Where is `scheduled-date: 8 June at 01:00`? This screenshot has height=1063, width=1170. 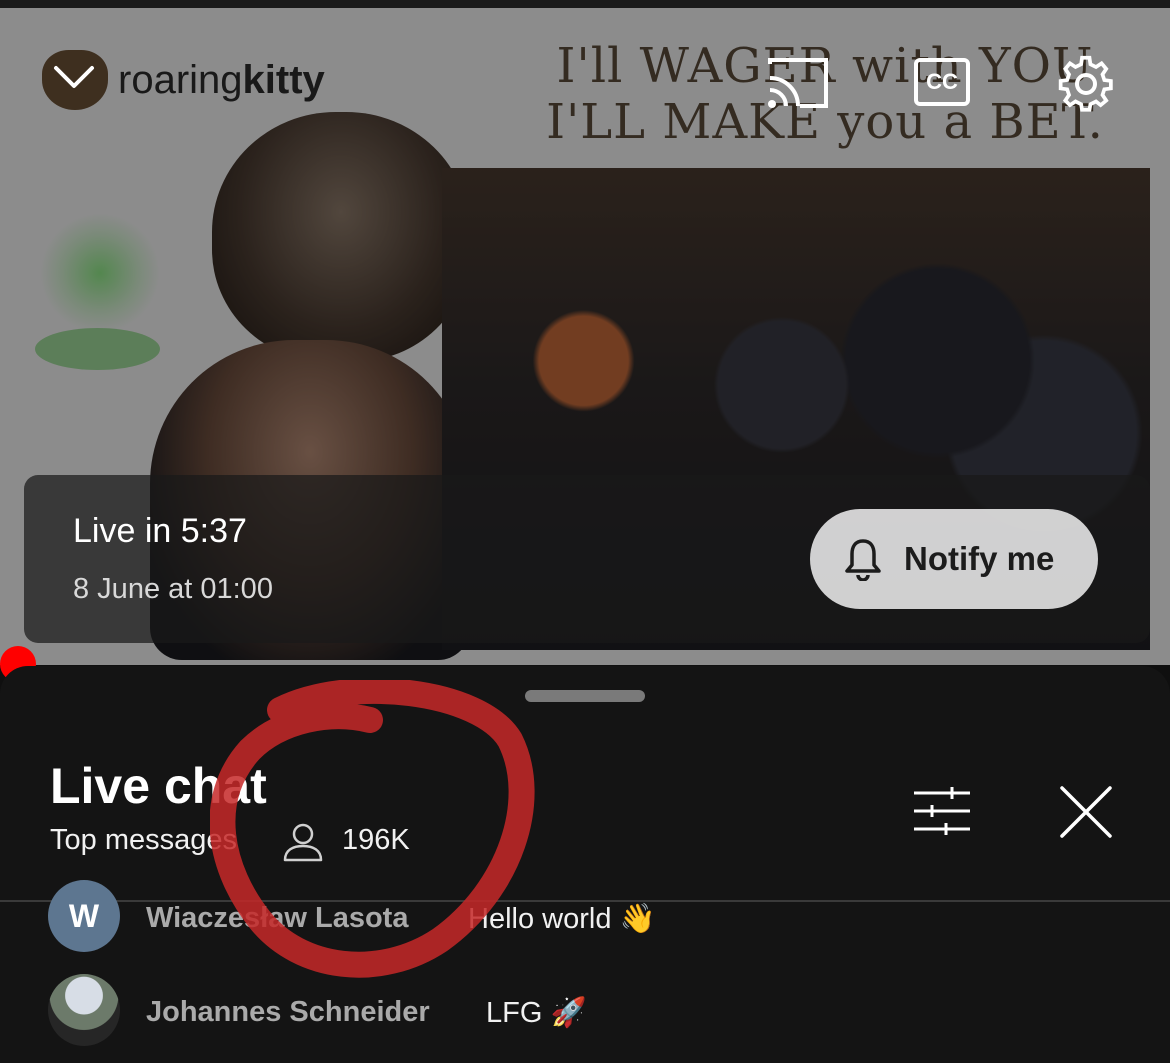 scheduled-date: 8 June at 01:00 is located at coordinates (173, 589).